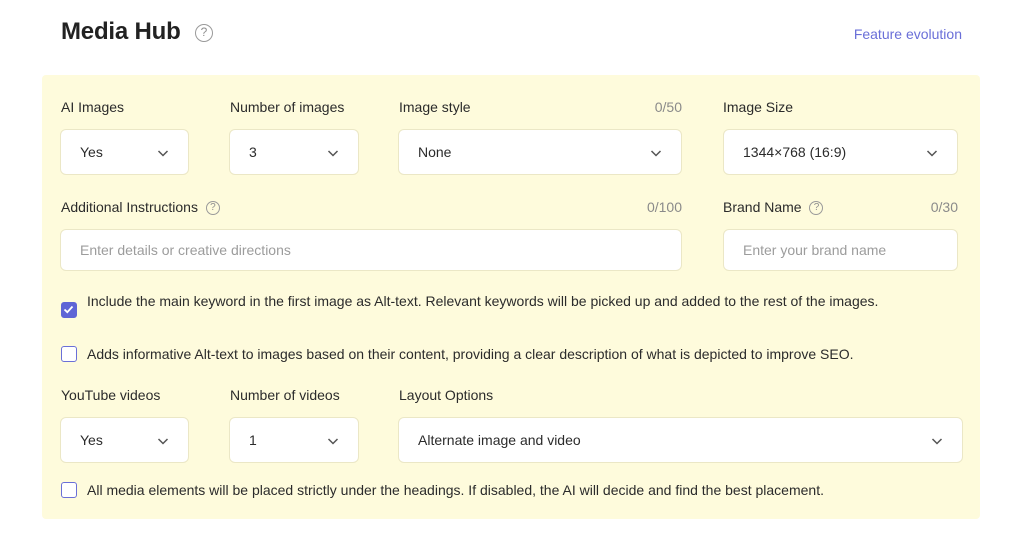 This screenshot has height=545, width=1024. I want to click on feature-evolution-link: Feature evolution, so click(908, 34).